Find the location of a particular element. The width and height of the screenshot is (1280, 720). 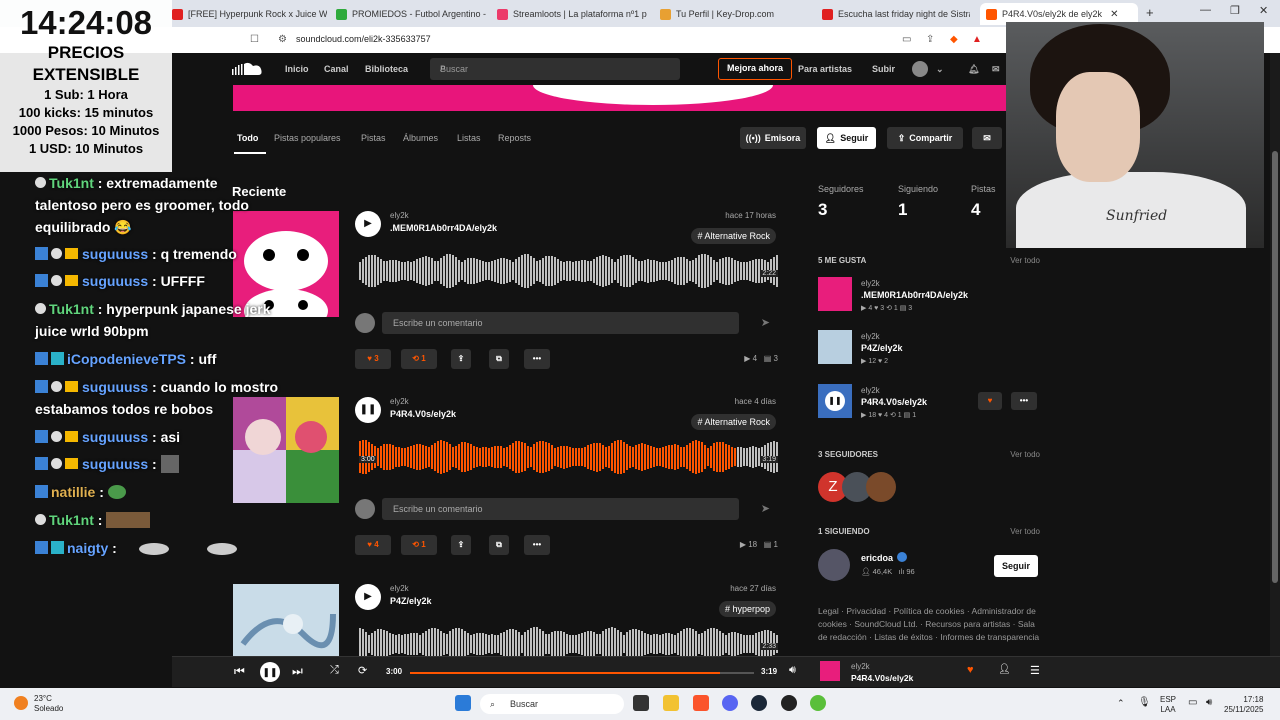

followers-header: 3 SEGUIDORES is located at coordinates (848, 454).